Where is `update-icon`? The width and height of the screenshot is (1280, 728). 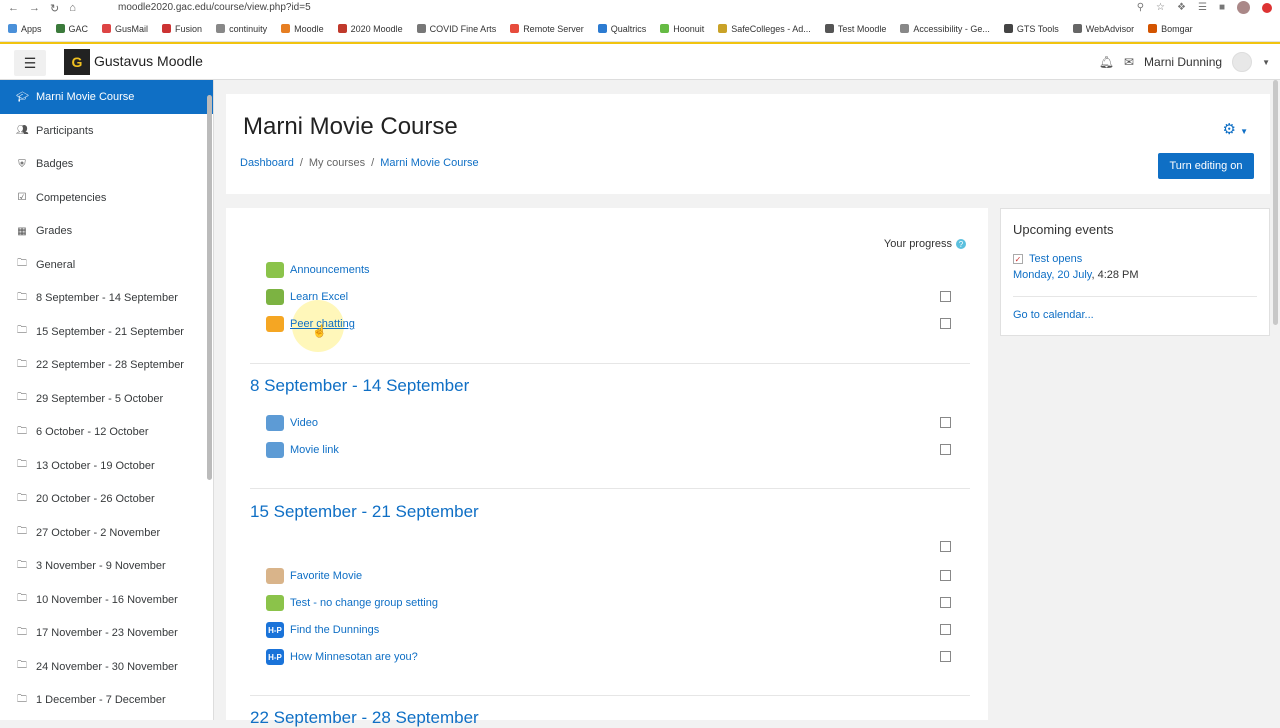 update-icon is located at coordinates (1267, 7).